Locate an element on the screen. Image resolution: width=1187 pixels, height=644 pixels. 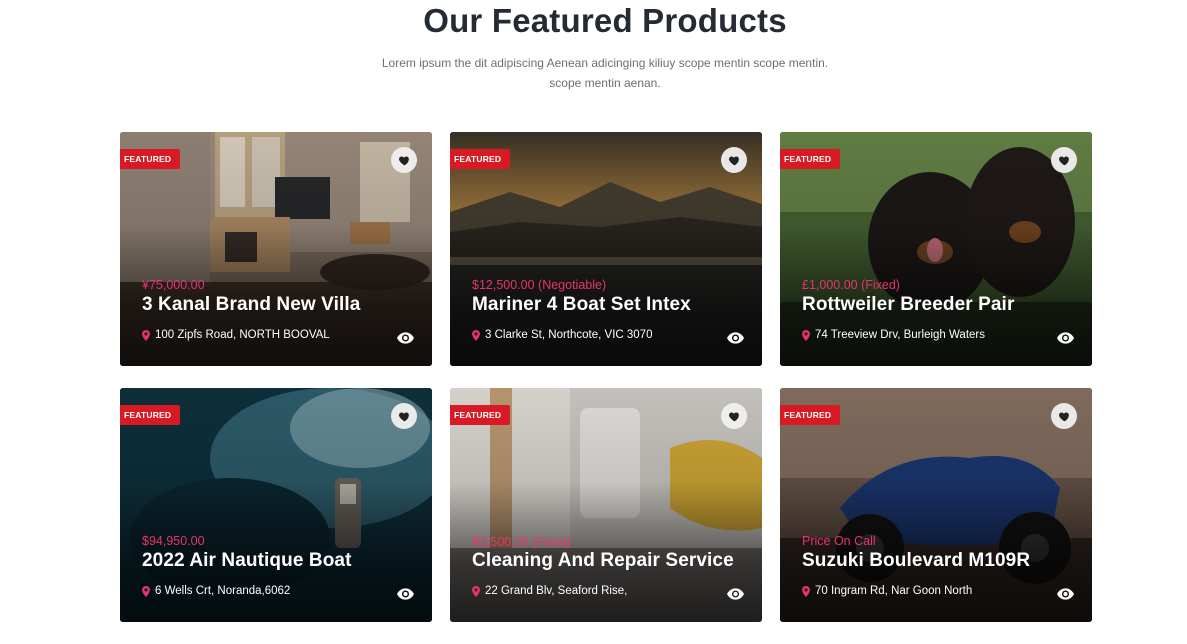
product-location: 3 Clarke St, Northcote, VIC 3070 is located at coordinates (562, 335).